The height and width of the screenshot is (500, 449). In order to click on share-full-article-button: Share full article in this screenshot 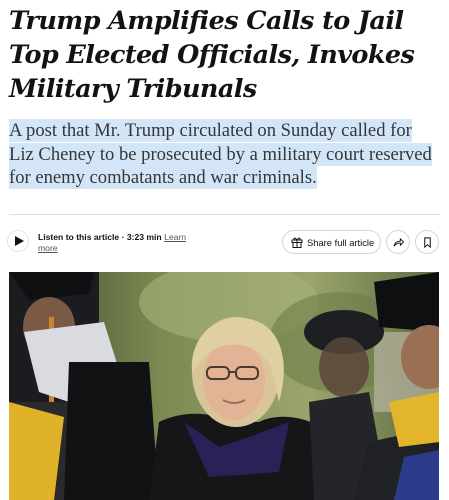, I will do `click(331, 242)`.